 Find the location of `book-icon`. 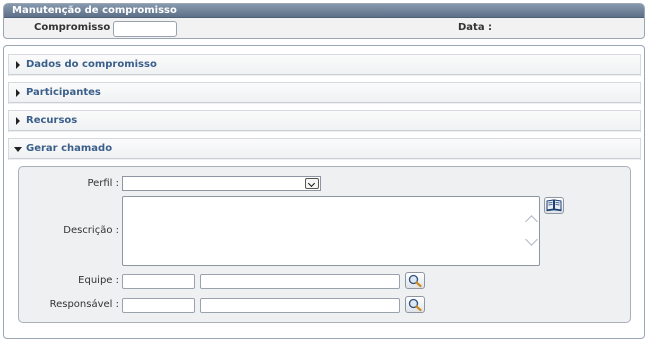

book-icon is located at coordinates (554, 205).